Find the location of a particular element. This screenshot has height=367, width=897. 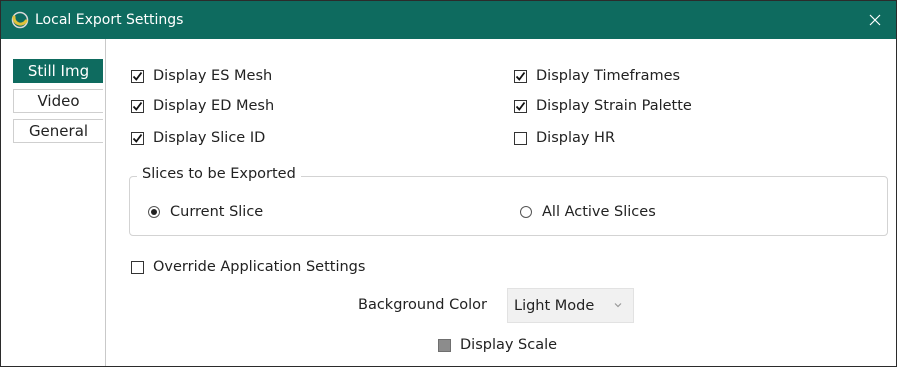

close-button is located at coordinates (875, 20).